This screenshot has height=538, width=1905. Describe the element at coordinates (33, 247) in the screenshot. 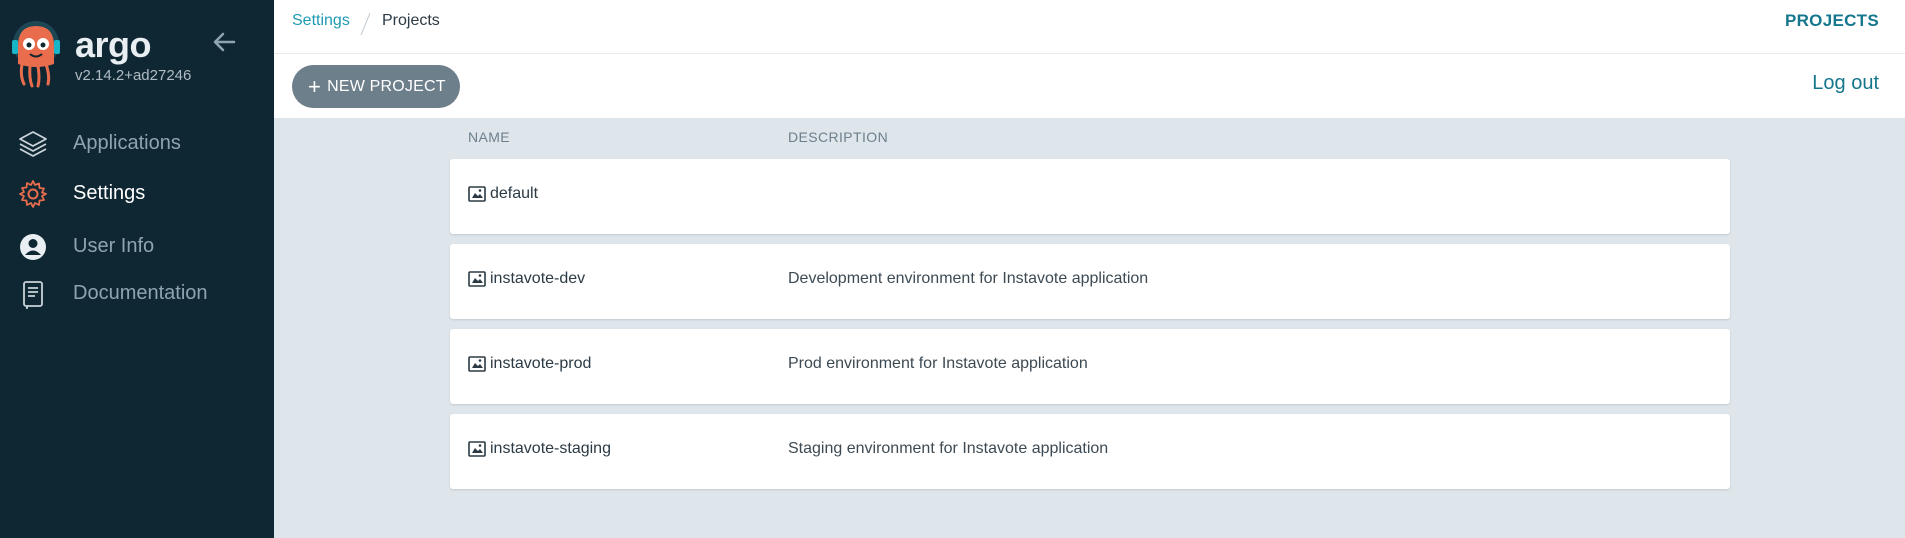

I see `user-circle-icon` at that location.